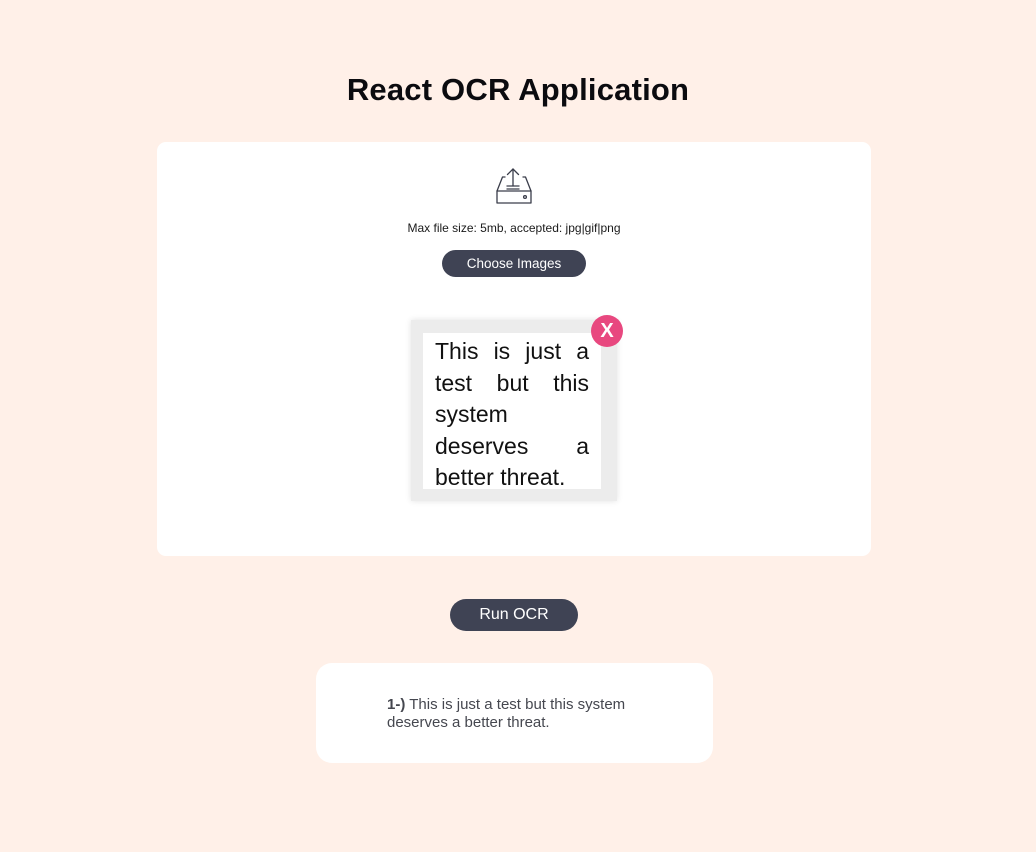 Image resolution: width=1036 pixels, height=852 pixels. Describe the element at coordinates (514, 187) in the screenshot. I see `upload-tray-icon` at that location.